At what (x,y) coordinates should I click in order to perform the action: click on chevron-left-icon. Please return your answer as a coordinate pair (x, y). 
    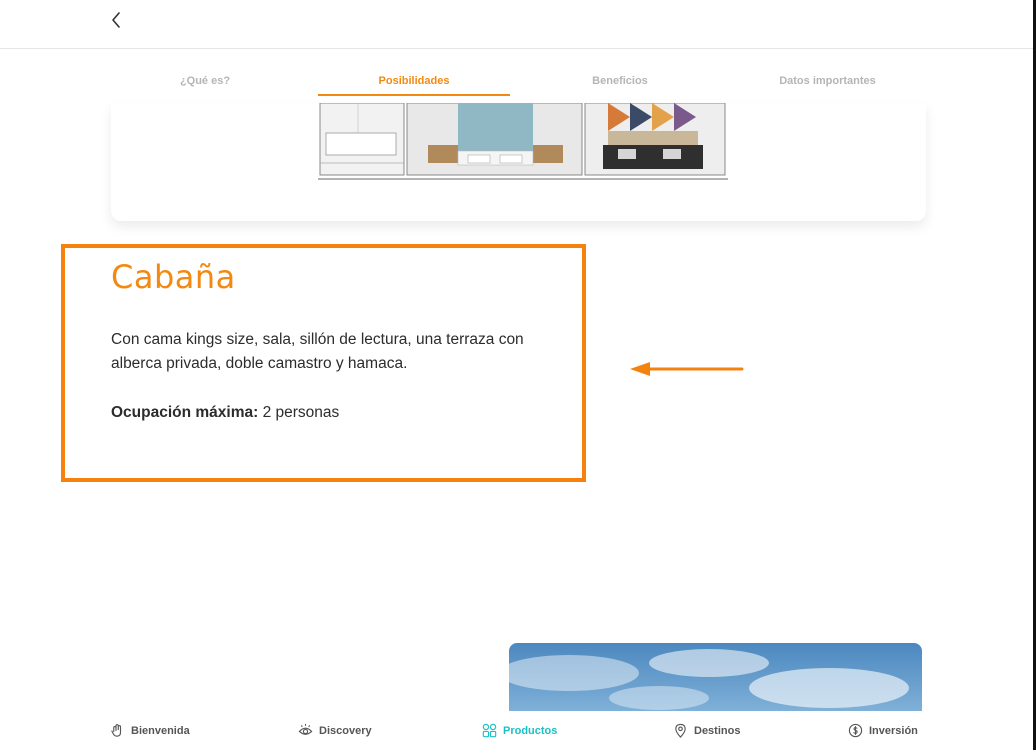
    Looking at the image, I should click on (116, 20).